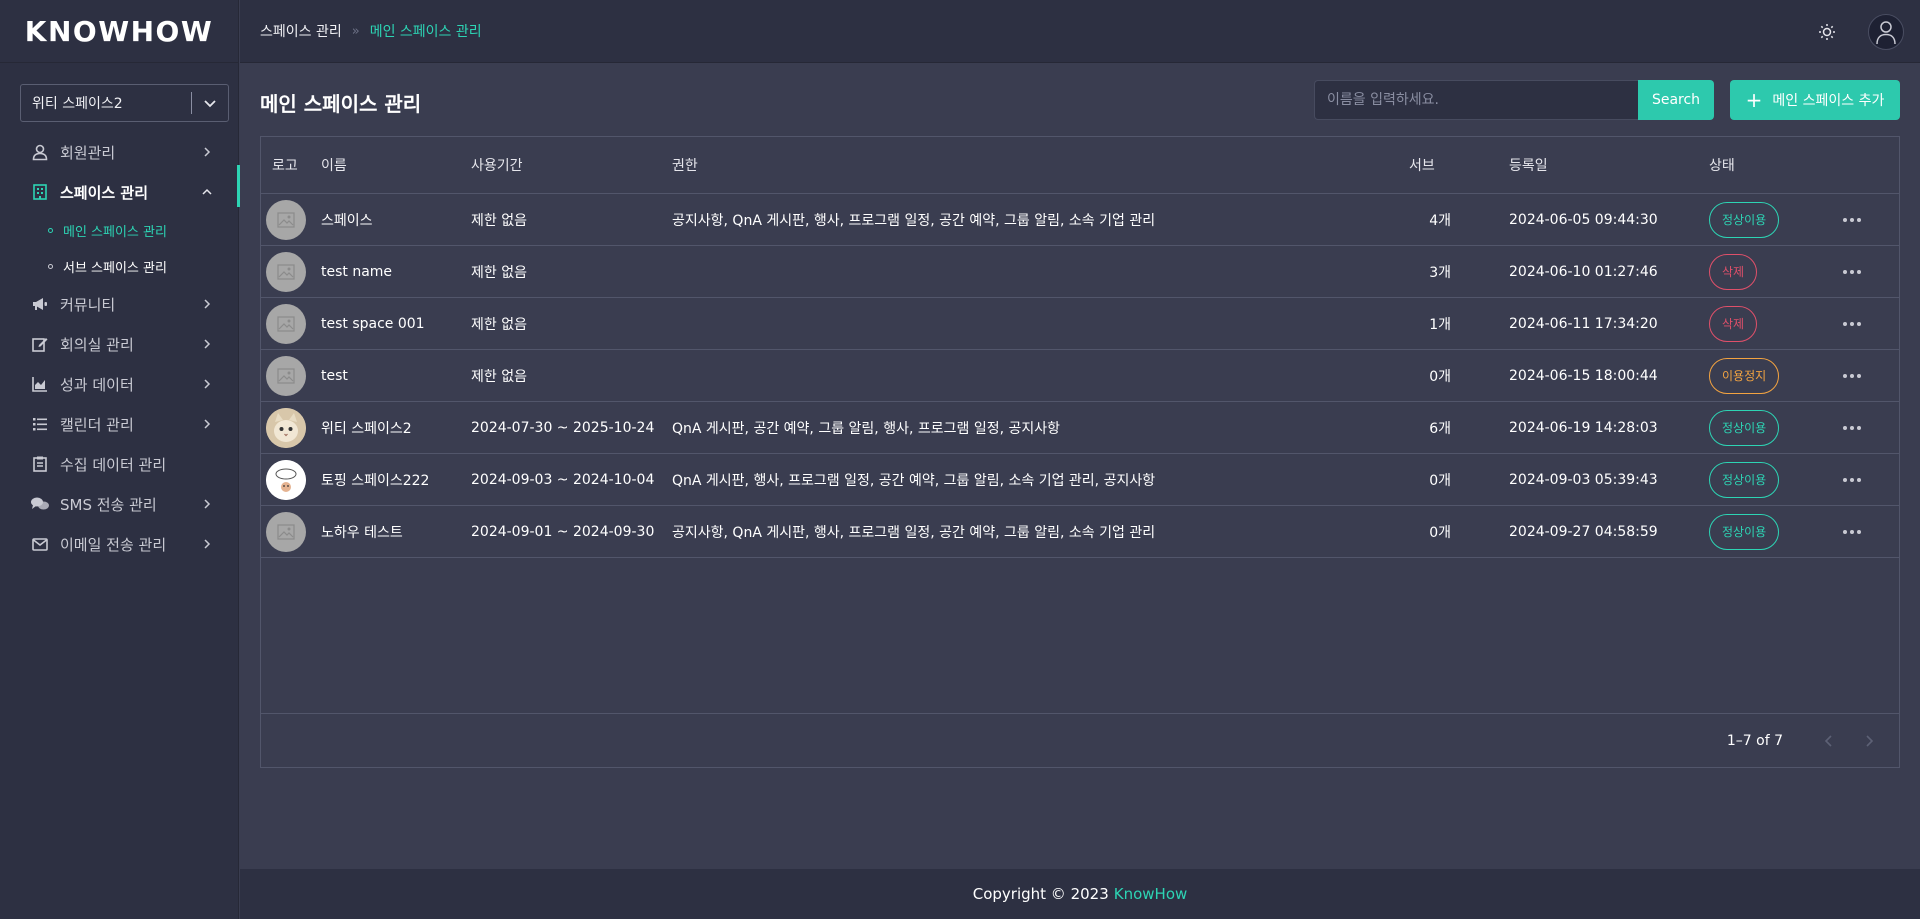 The height and width of the screenshot is (919, 1920). I want to click on chevron-up-icon, so click(207, 192).